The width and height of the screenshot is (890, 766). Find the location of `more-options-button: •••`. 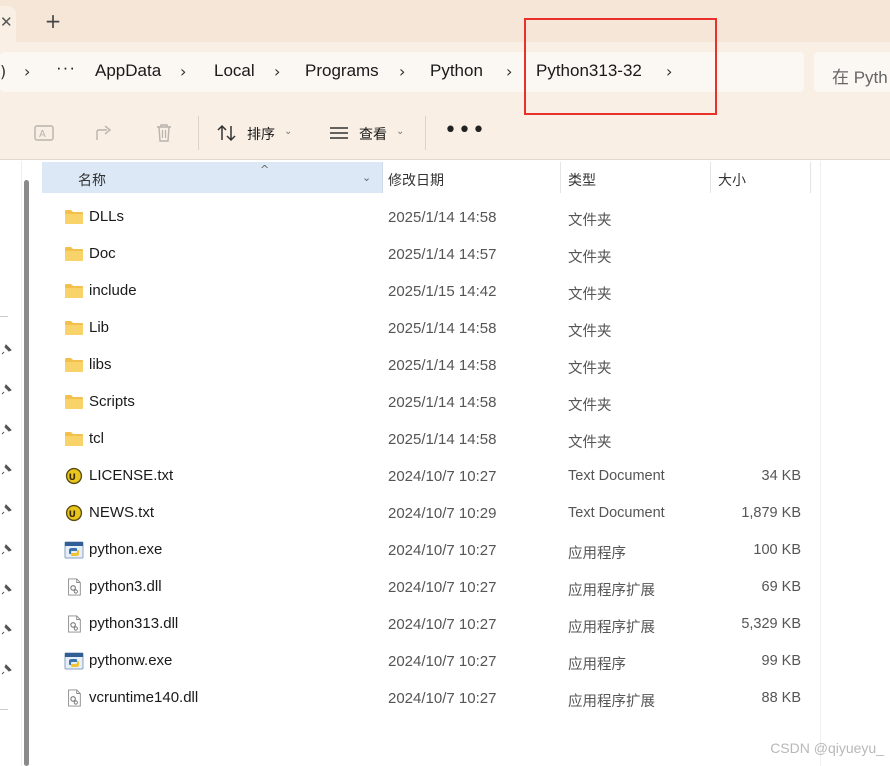

more-options-button: ••• is located at coordinates (465, 130).